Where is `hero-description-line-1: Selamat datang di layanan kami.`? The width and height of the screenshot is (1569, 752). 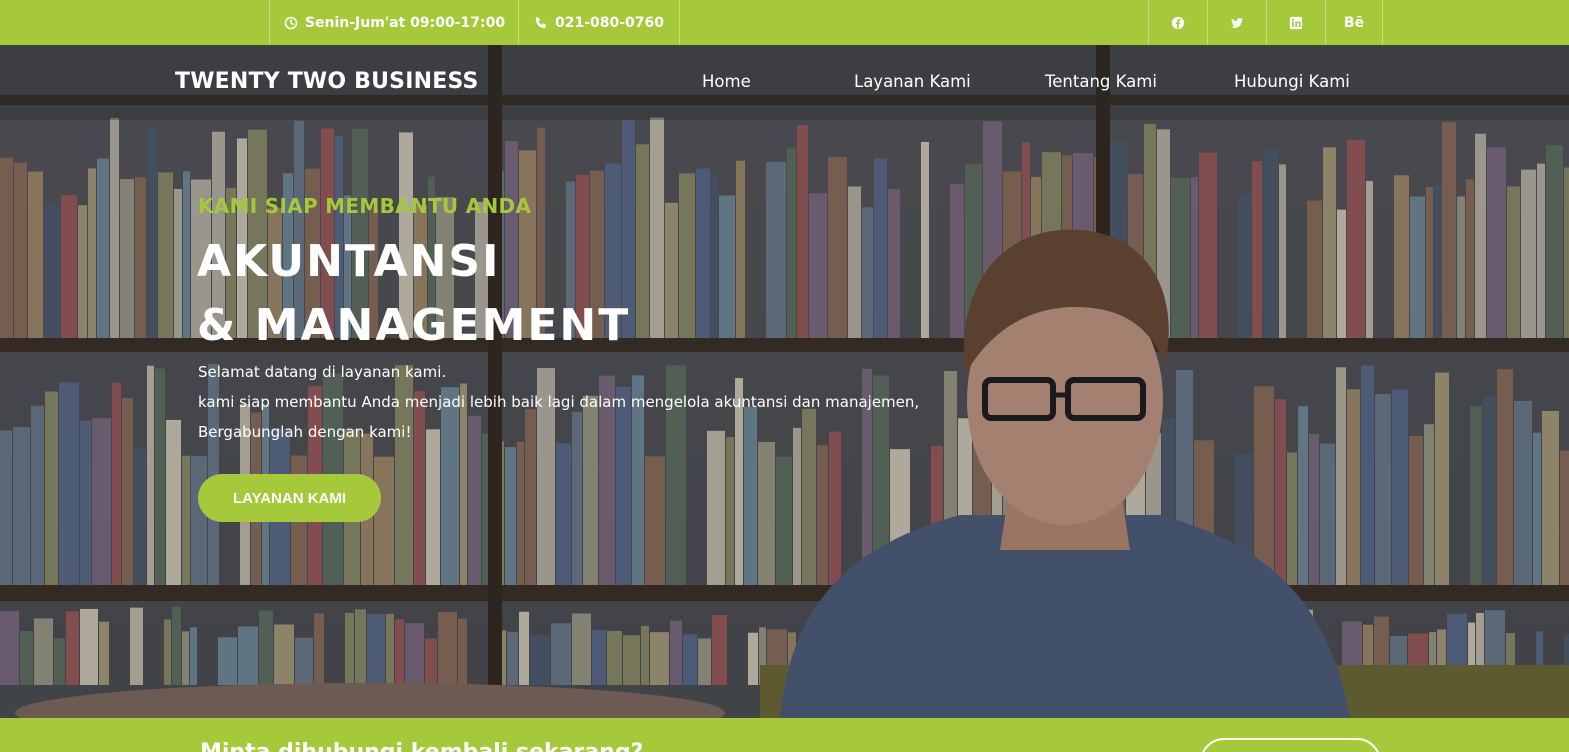 hero-description-line-1: Selamat datang di layanan kami. is located at coordinates (322, 372).